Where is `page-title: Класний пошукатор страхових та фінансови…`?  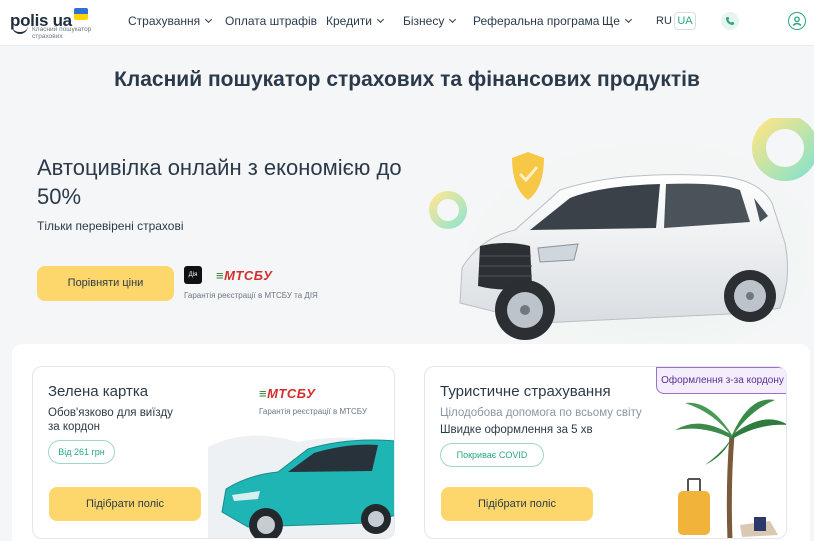 page-title: Класний пошукатор страхових та фінансови… is located at coordinates (407, 79).